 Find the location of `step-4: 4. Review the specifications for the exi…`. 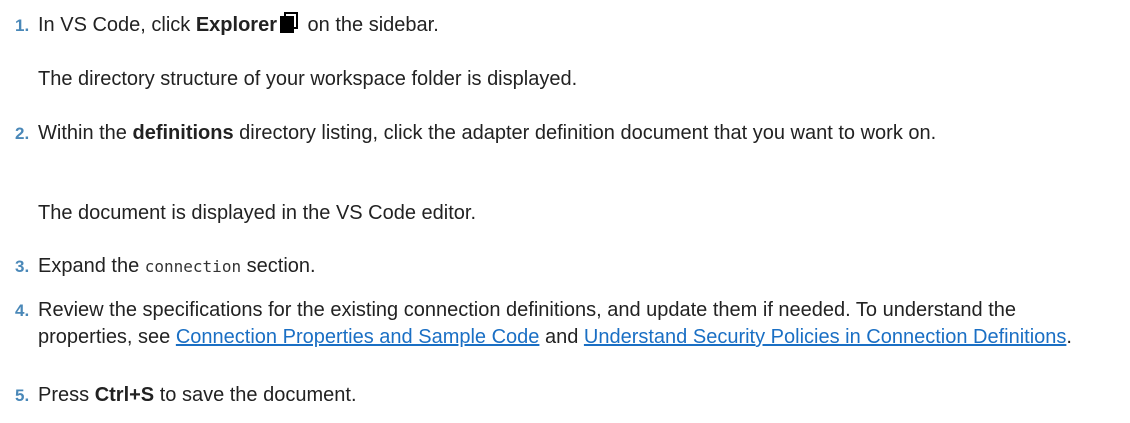

step-4: 4. Review the specifications for the exi… is located at coordinates (558, 324).